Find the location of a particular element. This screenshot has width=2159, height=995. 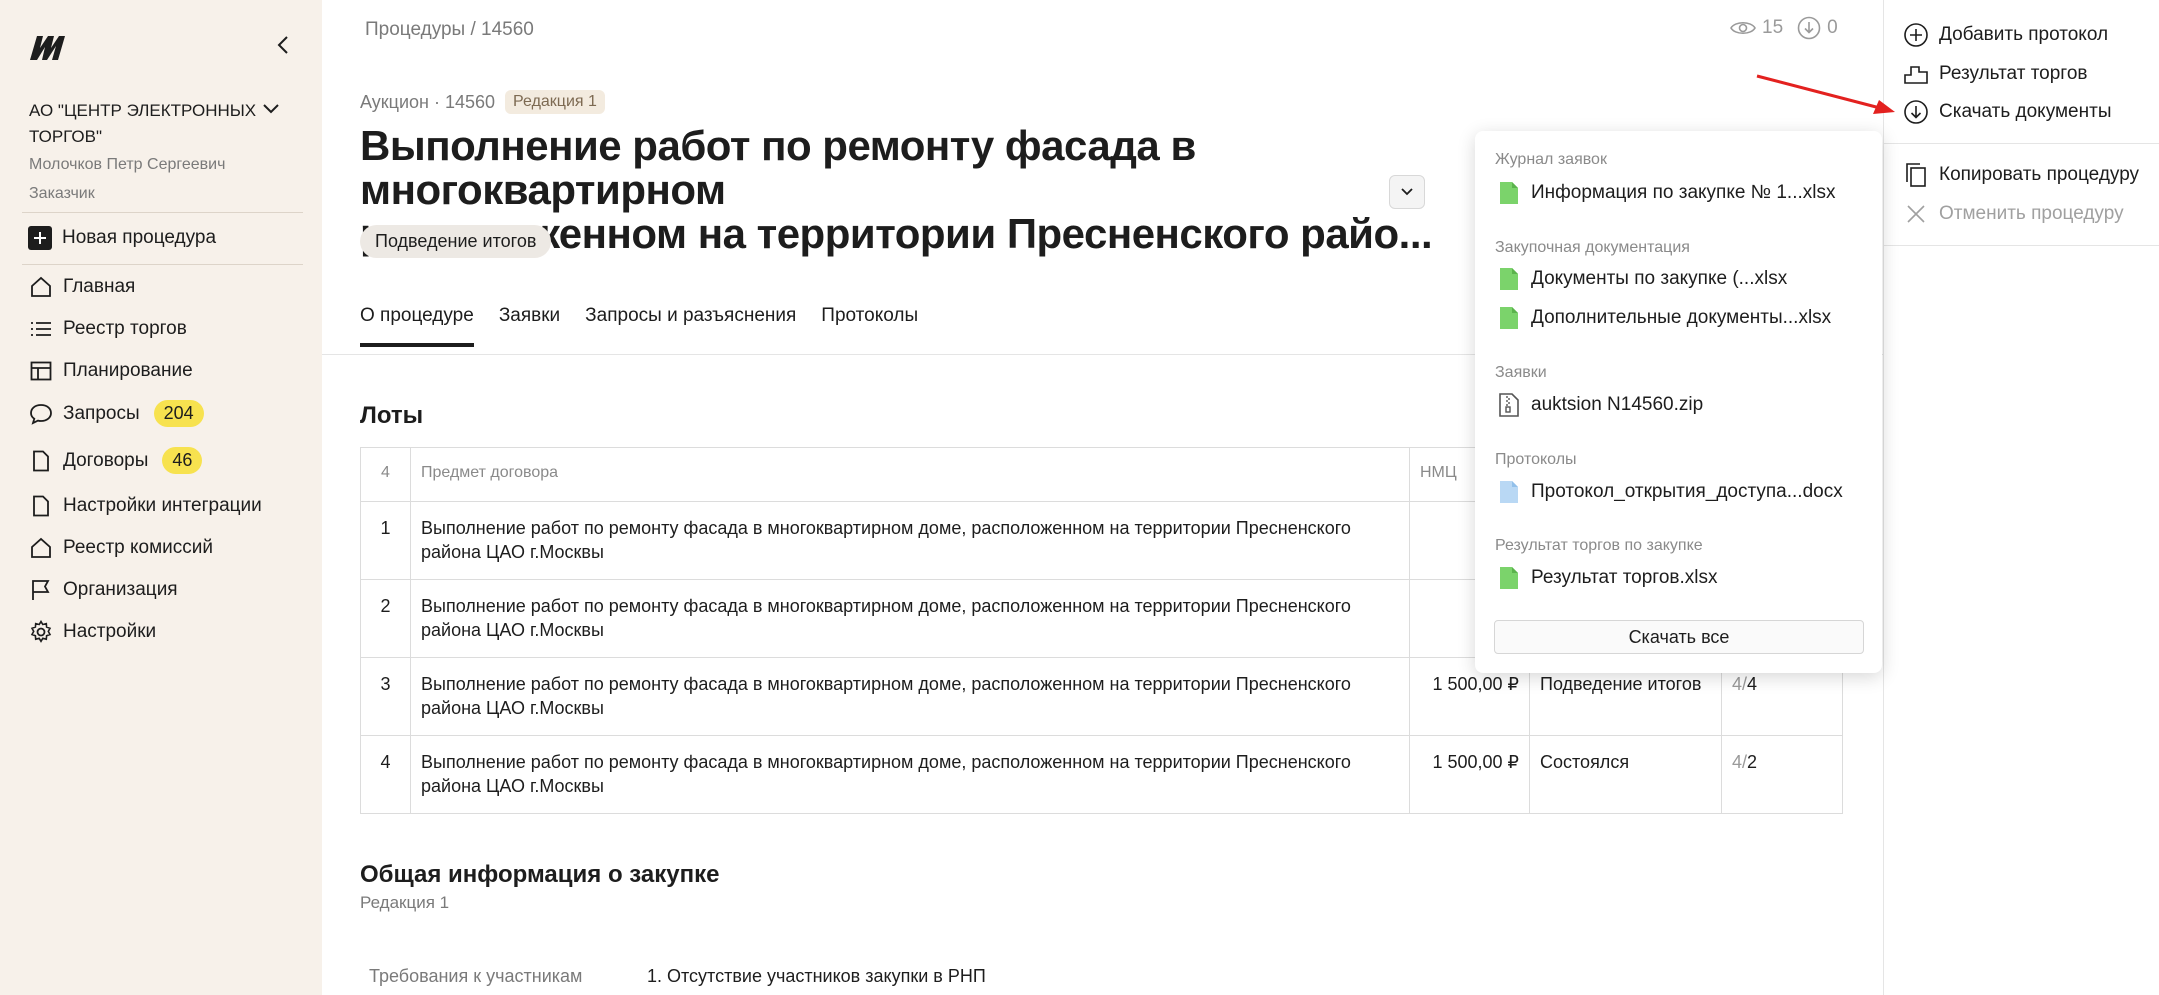

org-name: АО "ЦЕНТР ЭЛЕКТРОННЫХ ТОРГОВ" is located at coordinates (154, 124).